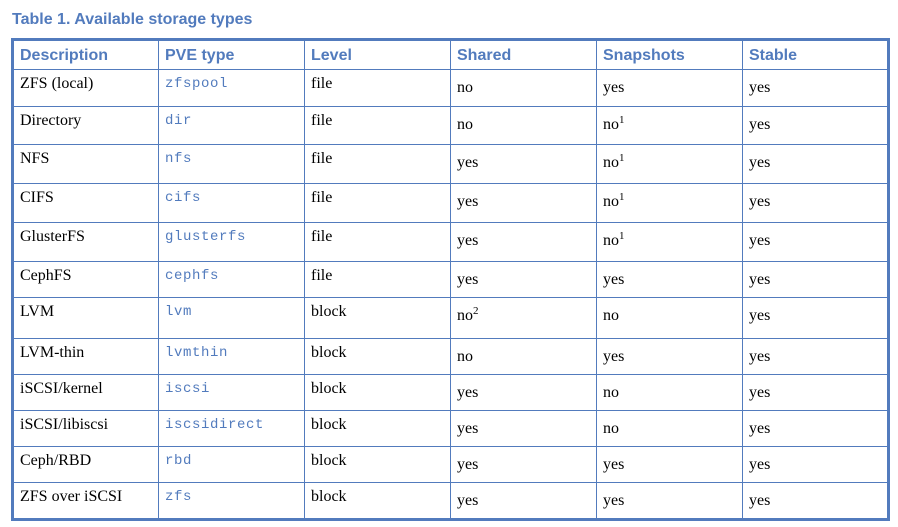  I want to click on cell-pve-type: iscsidirect, so click(231, 428).